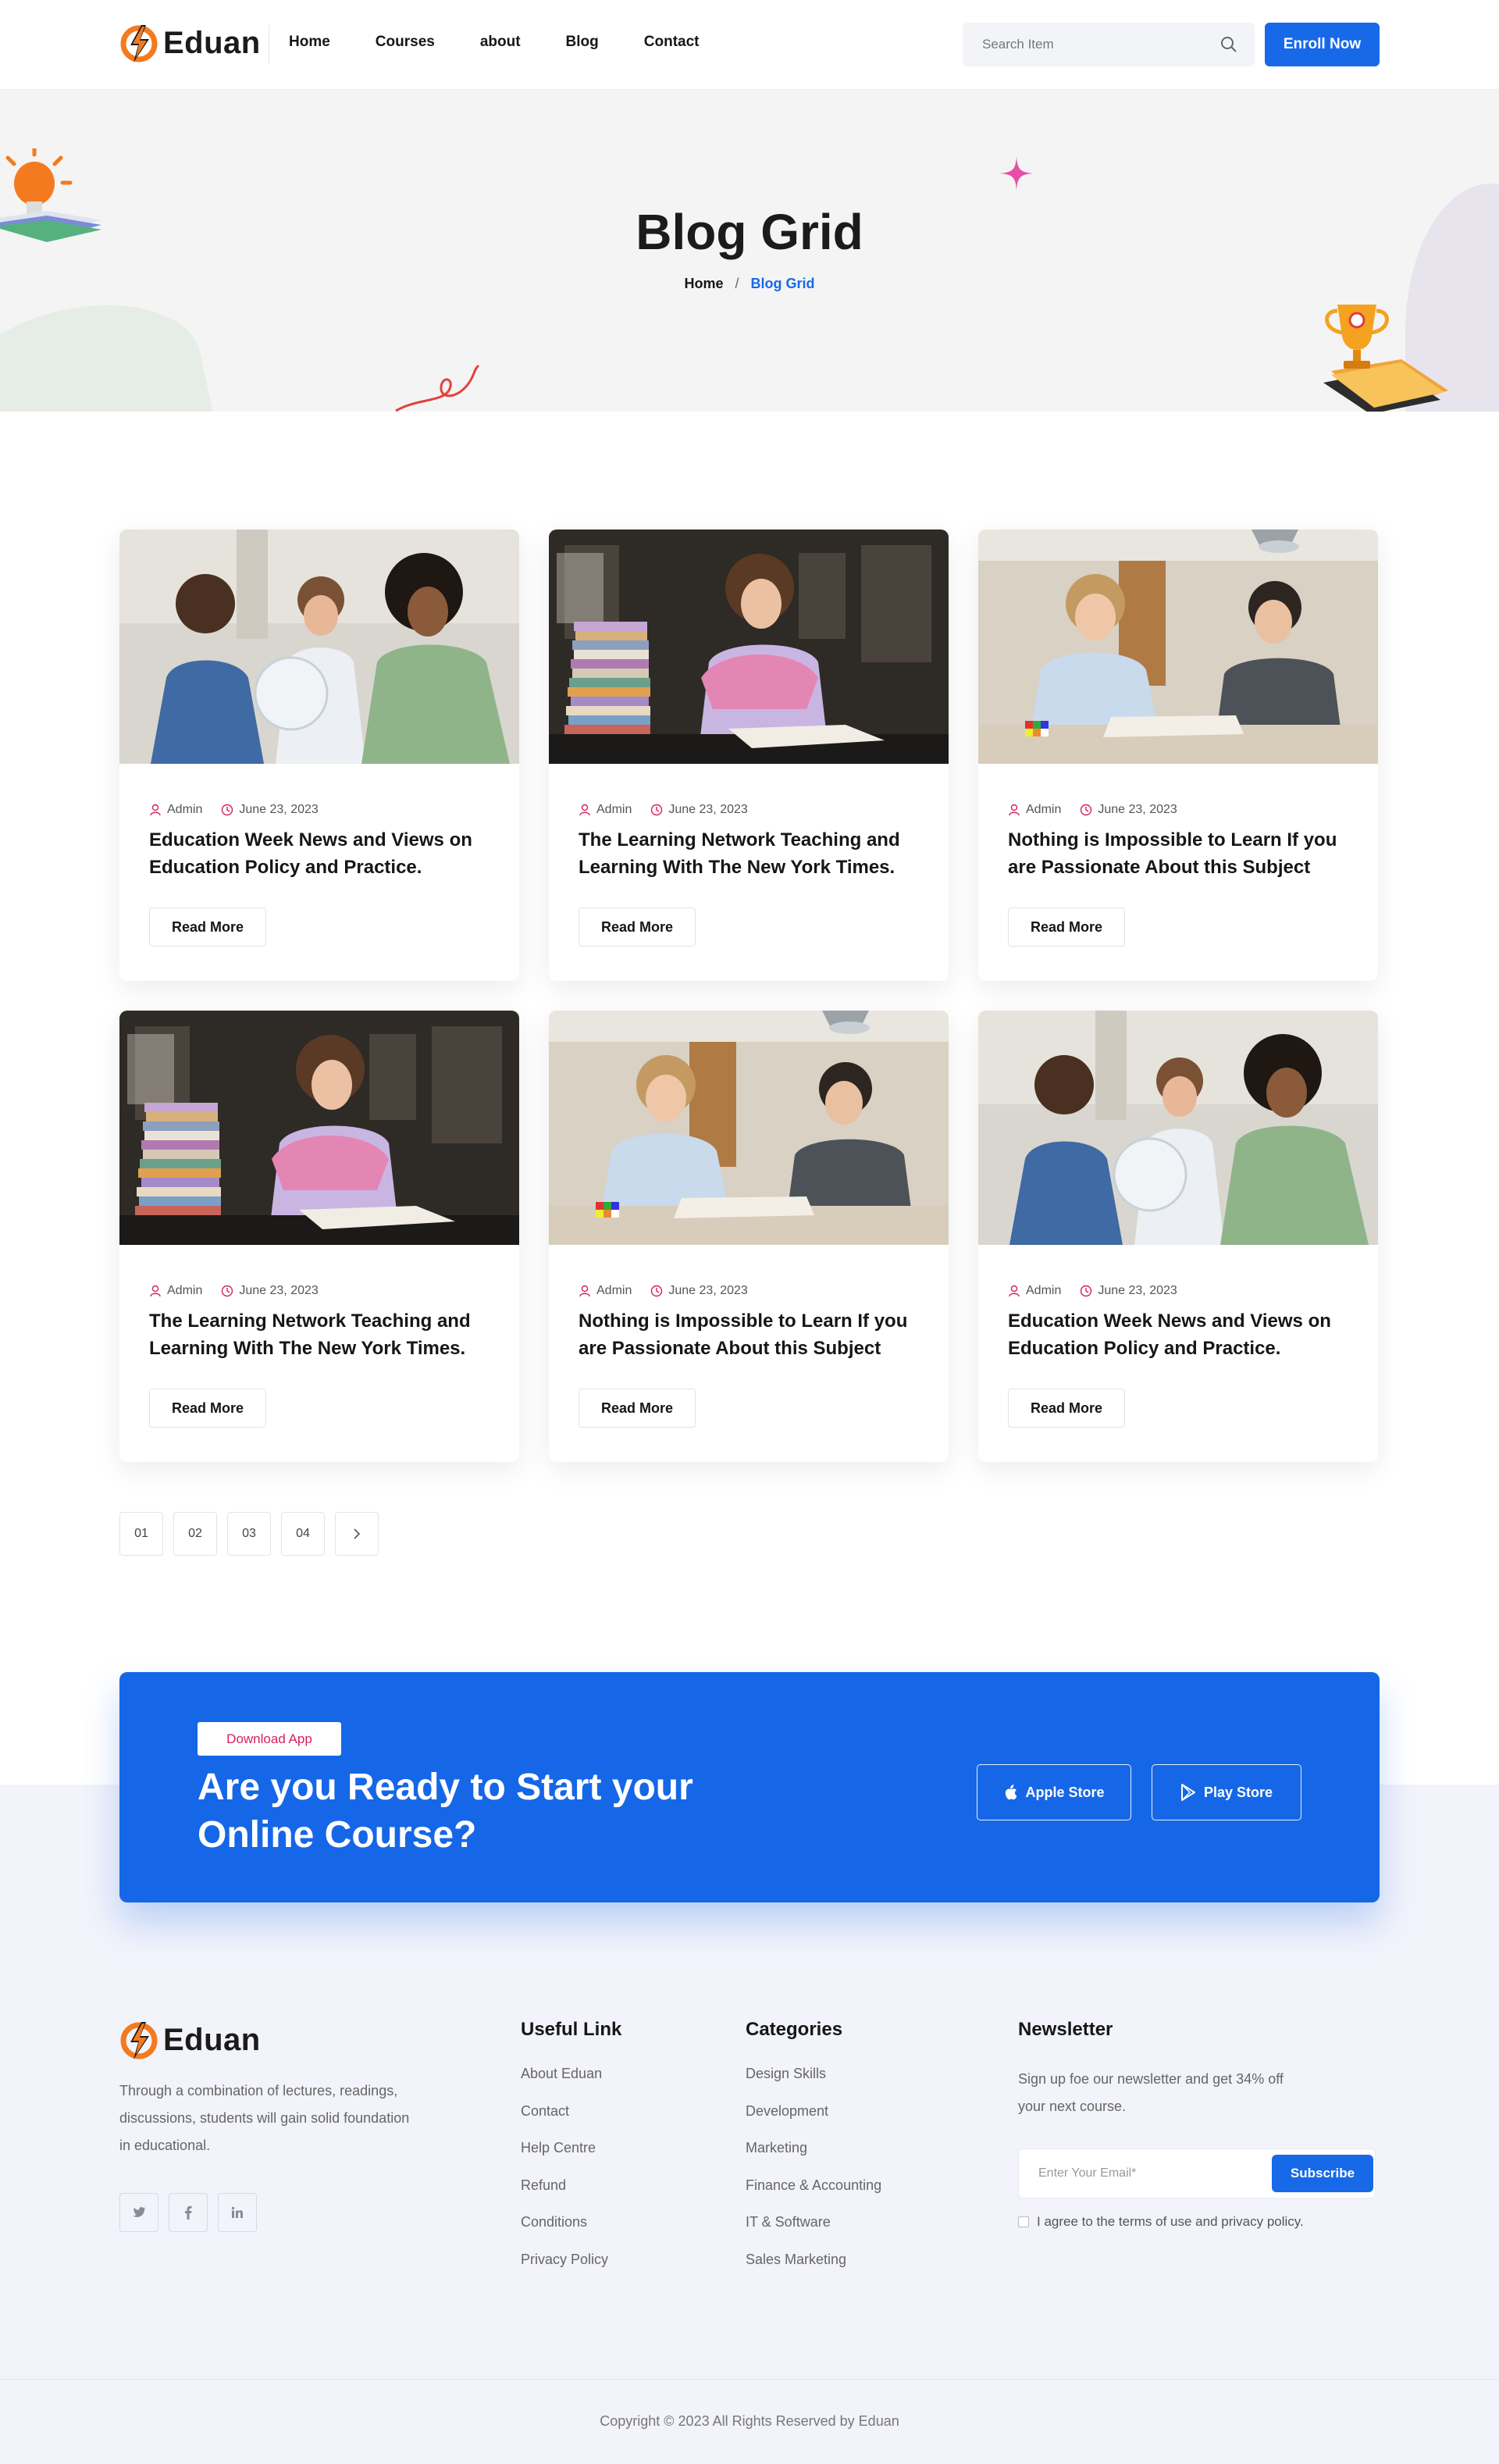 This screenshot has width=1499, height=2464. What do you see at coordinates (195, 1534) in the screenshot?
I see `page-2-button: 02` at bounding box center [195, 1534].